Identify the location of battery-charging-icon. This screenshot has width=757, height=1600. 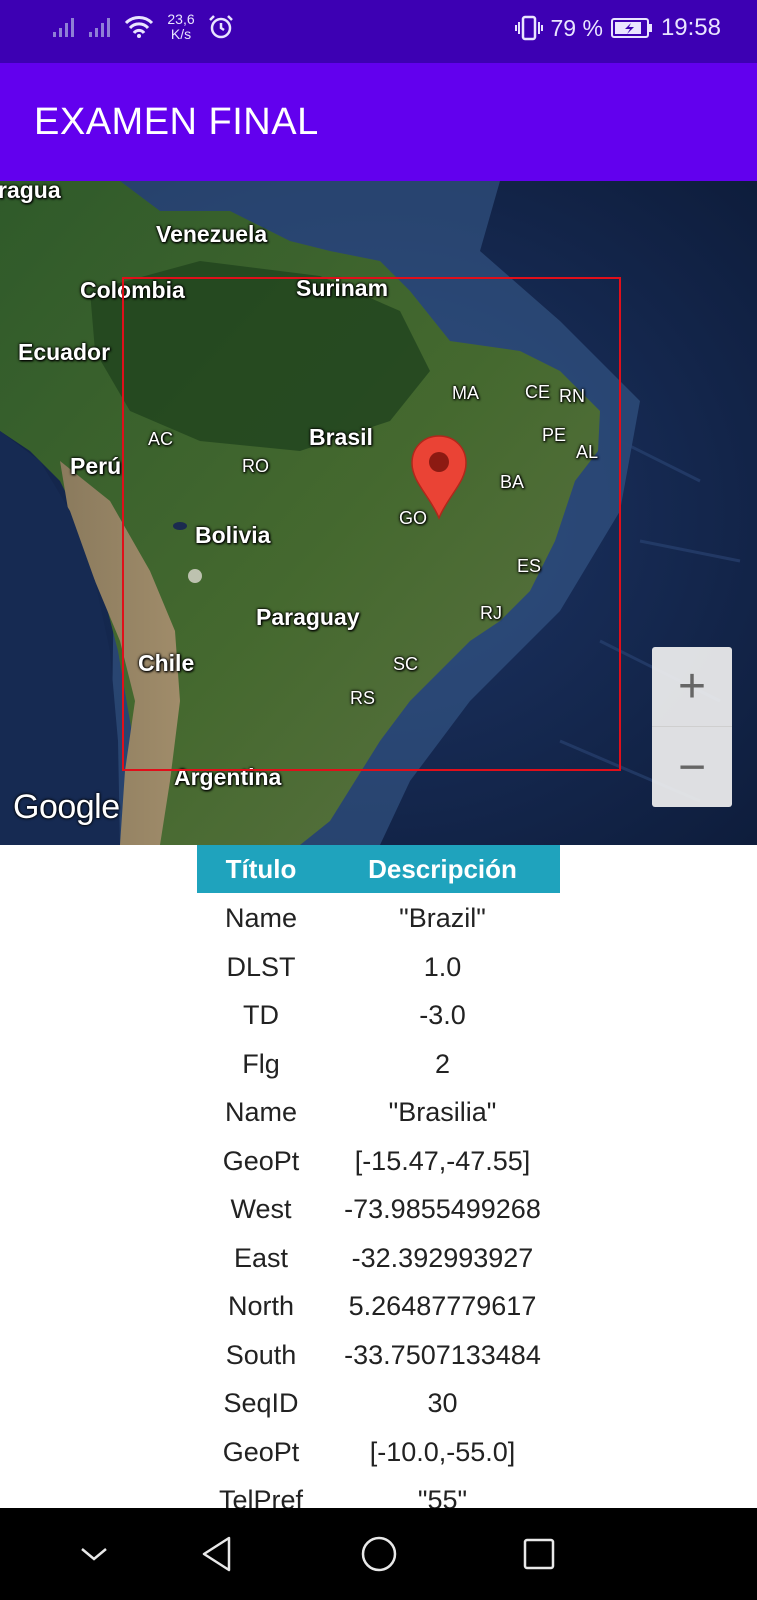
(631, 28).